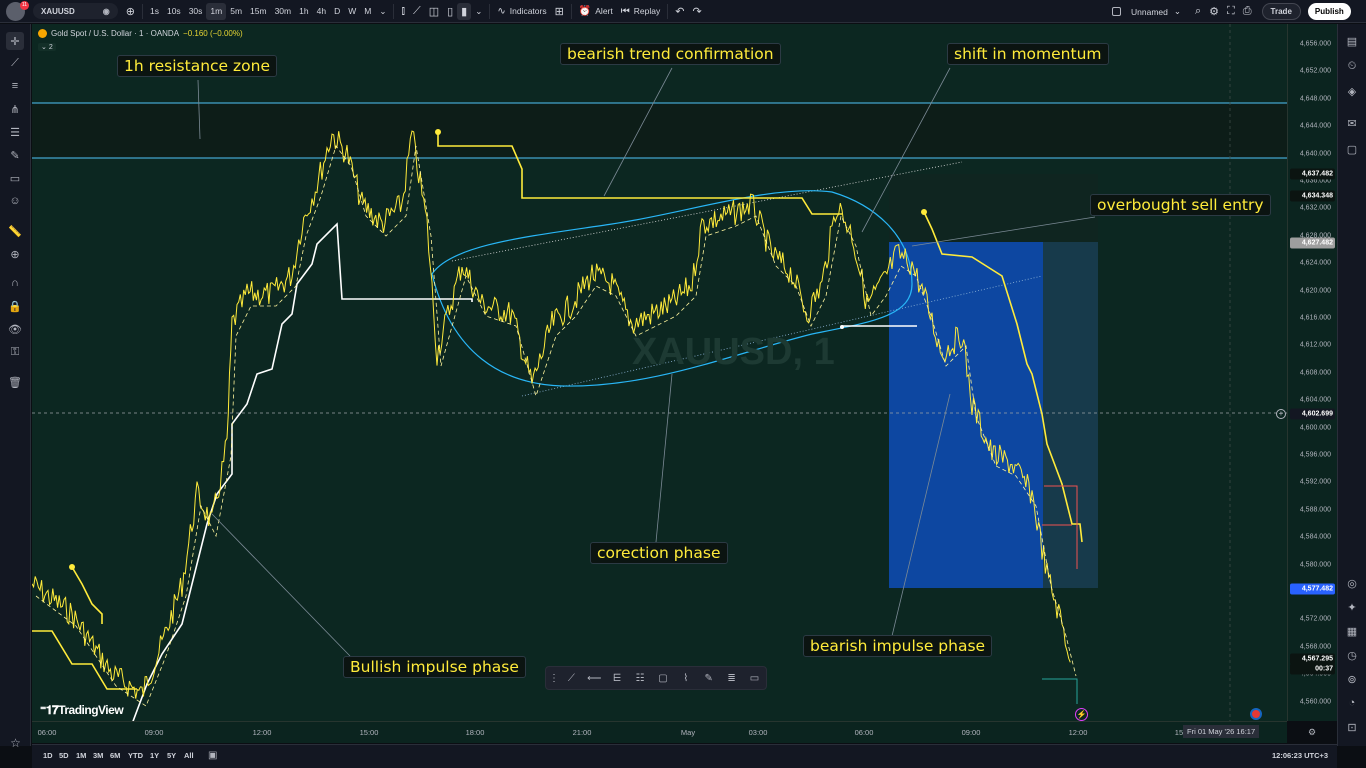 The width and height of the screenshot is (1366, 768). What do you see at coordinates (754, 678) in the screenshot?
I see `comment-tool-icon: ▭` at bounding box center [754, 678].